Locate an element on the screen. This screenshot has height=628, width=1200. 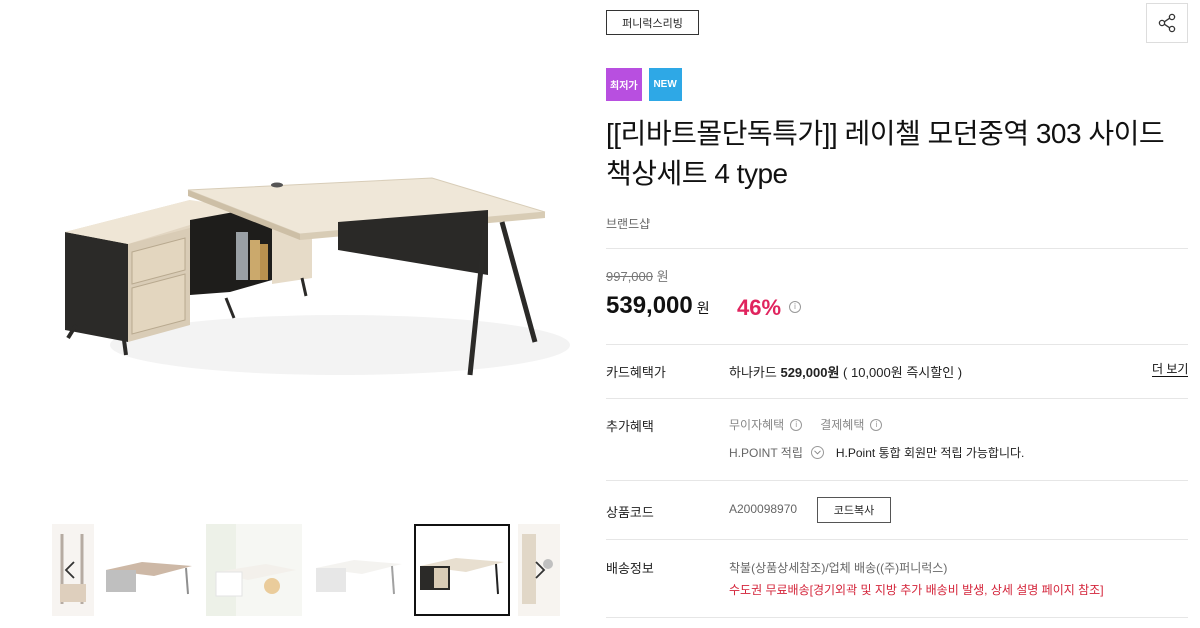
interest-free-label: 무이자혜택 is located at coordinates (757, 425).